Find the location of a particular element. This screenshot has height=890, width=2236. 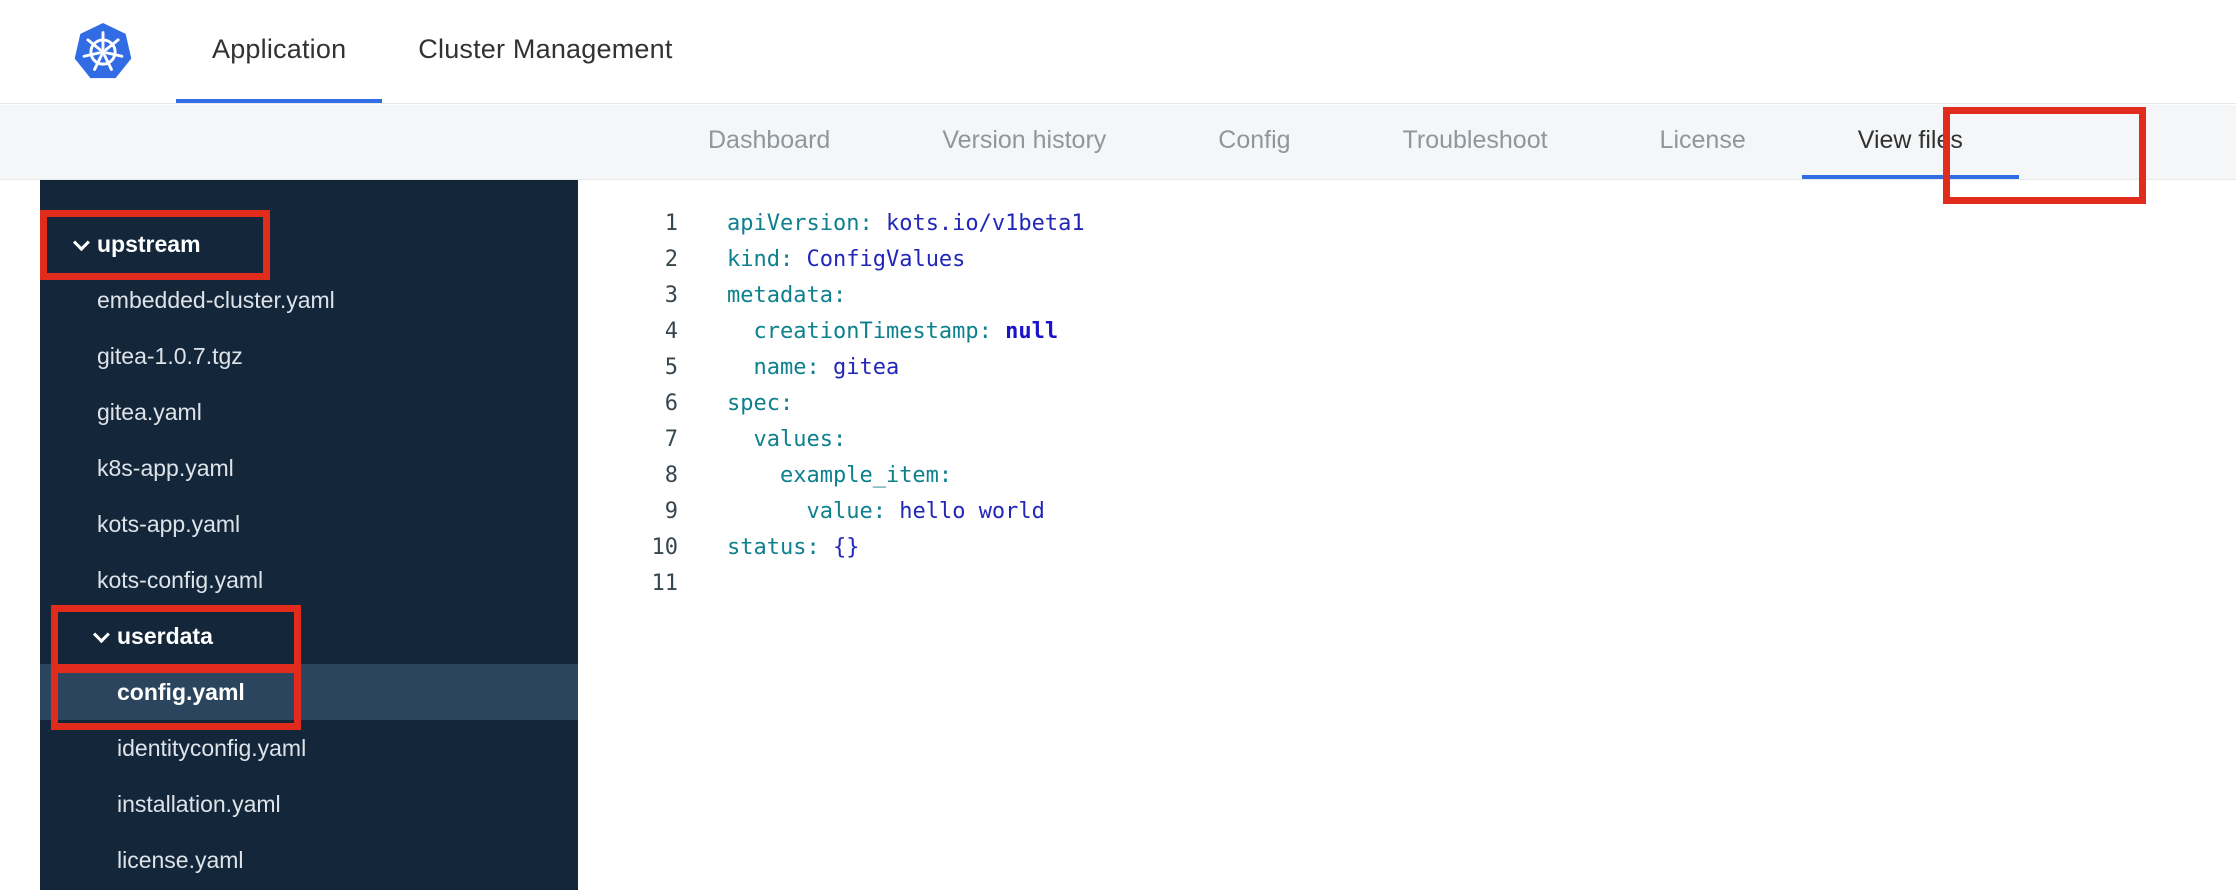

code-line-9: 9 value: hello world is located at coordinates (1407, 512).